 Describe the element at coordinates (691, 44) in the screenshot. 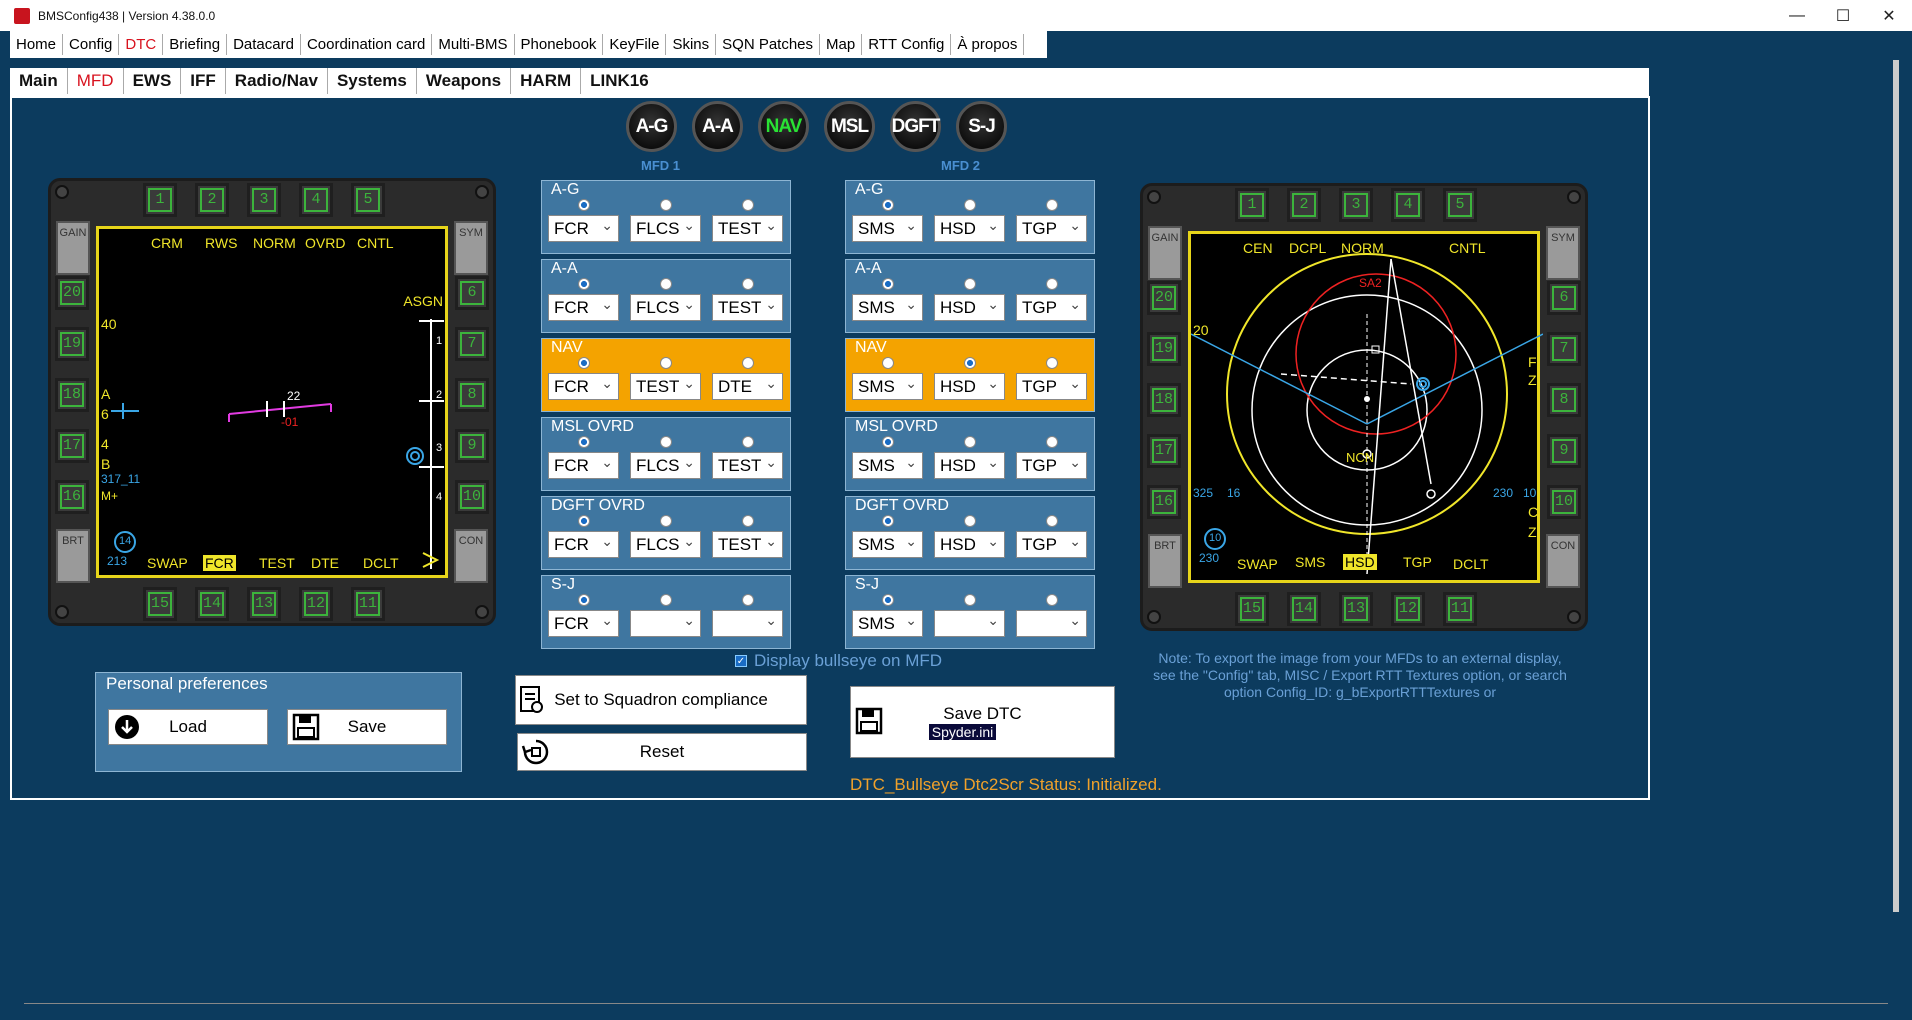

I see `menu-item-skins: Skins` at that location.